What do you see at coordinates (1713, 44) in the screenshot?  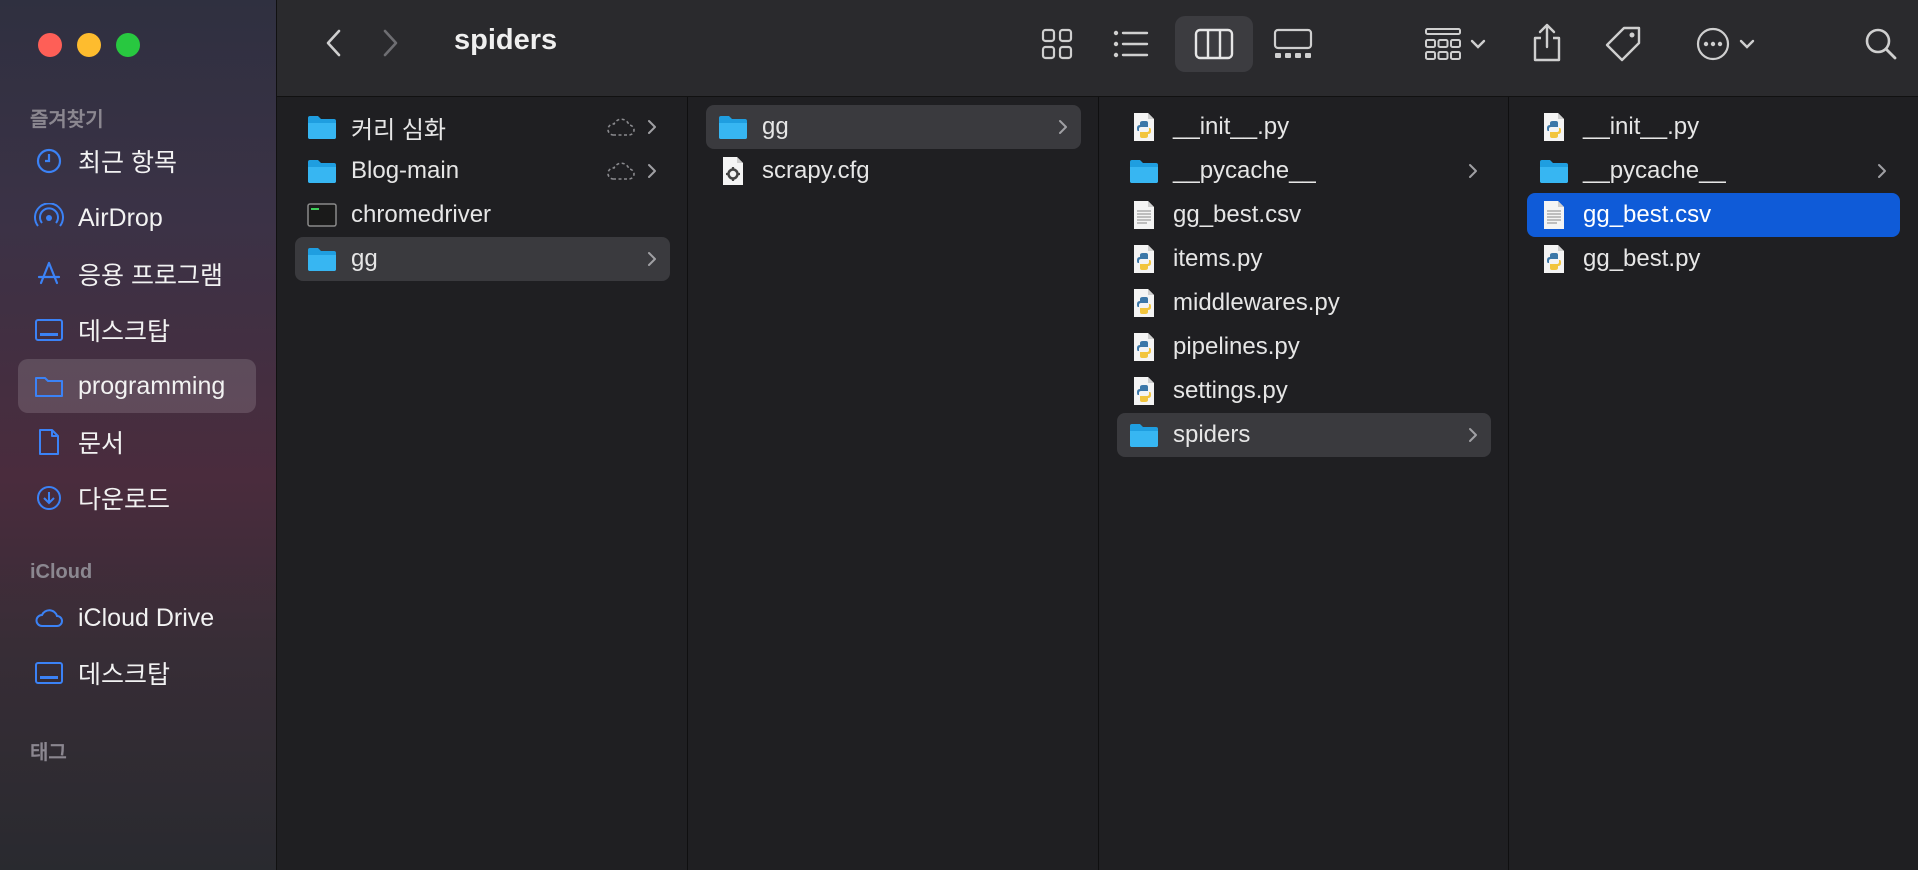 I see `more-icon` at bounding box center [1713, 44].